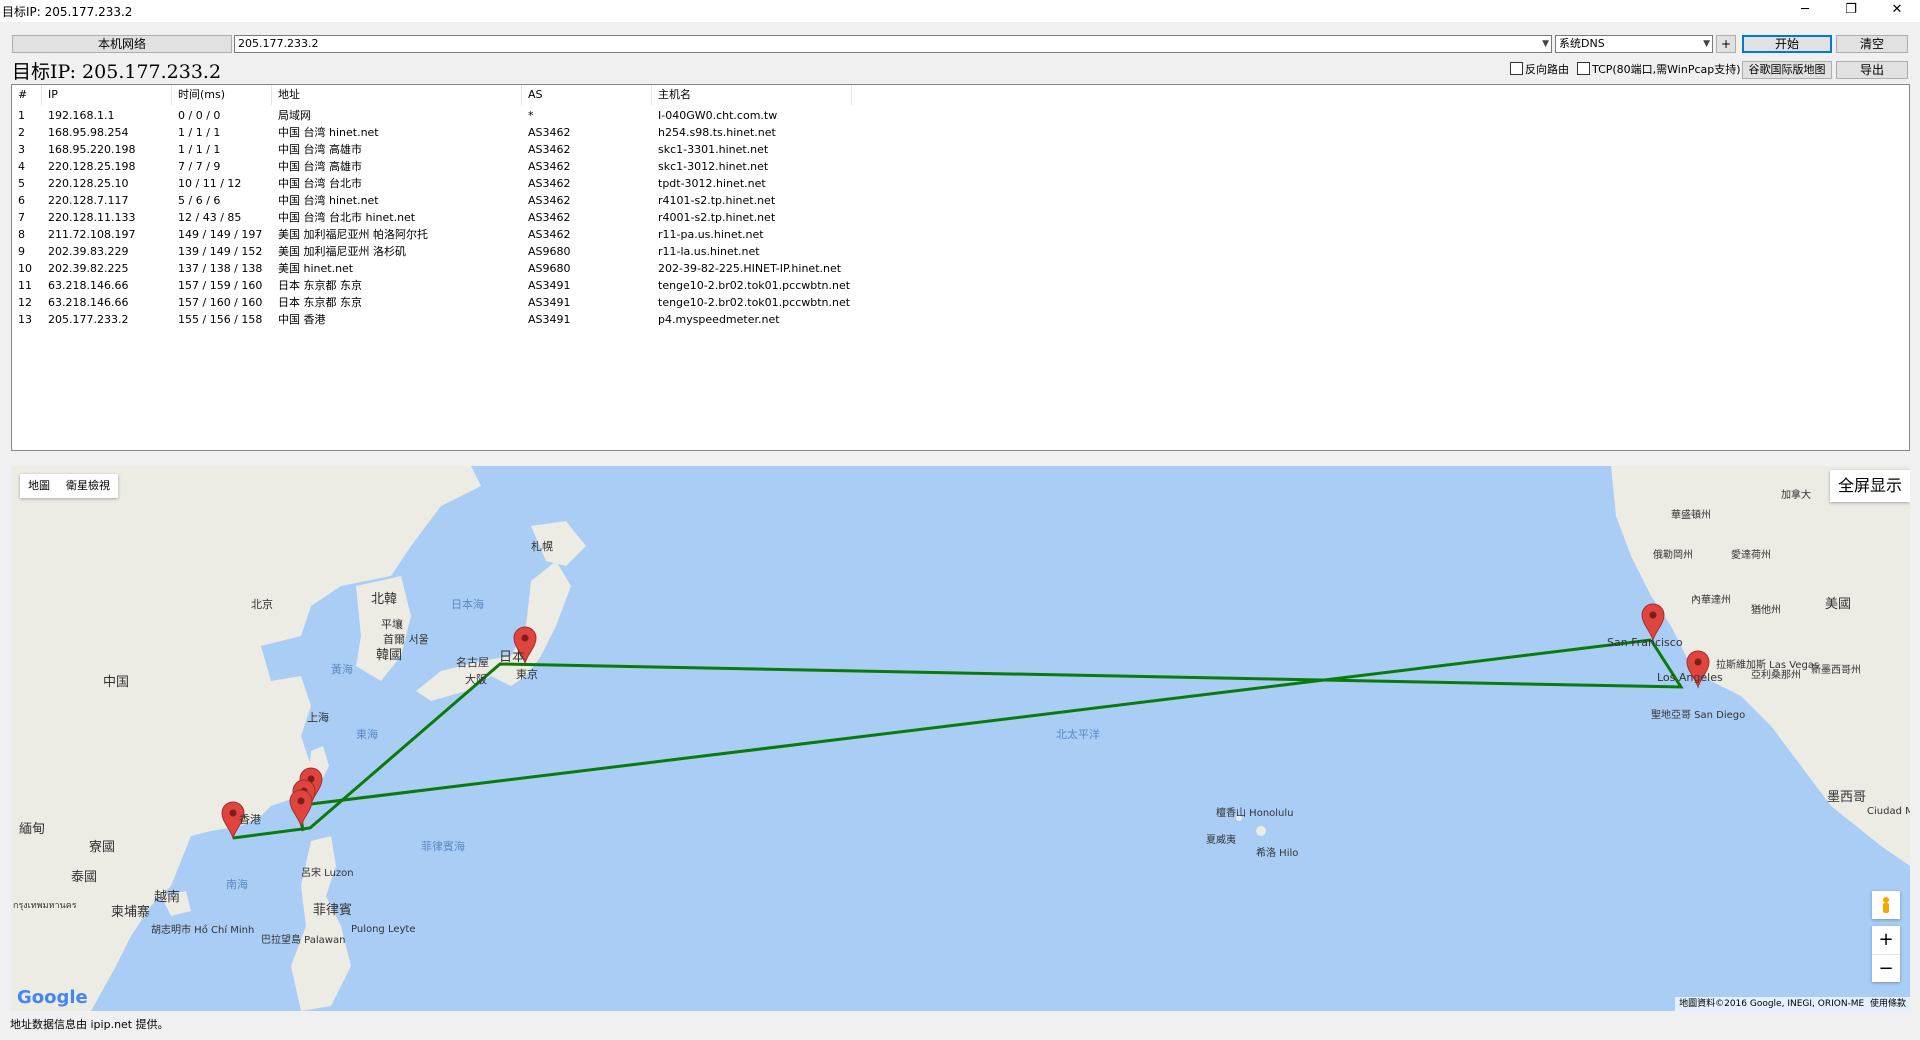  What do you see at coordinates (893, 44) in the screenshot?
I see `target-input: 205.177.233.2 ▼` at bounding box center [893, 44].